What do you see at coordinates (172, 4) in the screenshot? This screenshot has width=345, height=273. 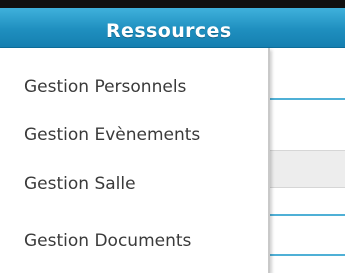 I see `top-strip` at bounding box center [172, 4].